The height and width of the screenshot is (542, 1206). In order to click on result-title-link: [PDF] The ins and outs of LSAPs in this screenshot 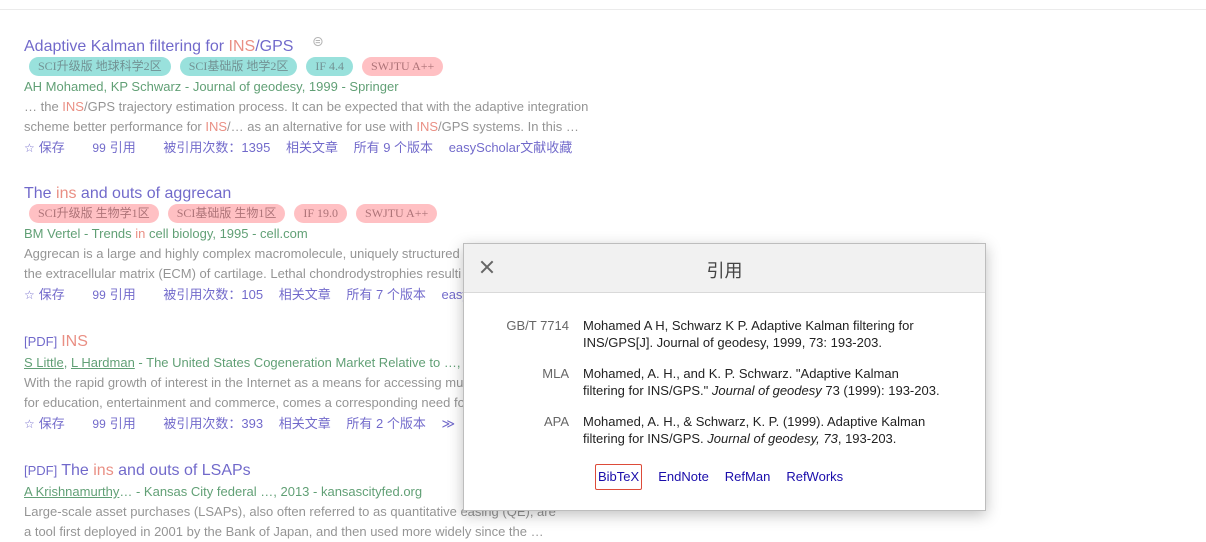, I will do `click(137, 471)`.